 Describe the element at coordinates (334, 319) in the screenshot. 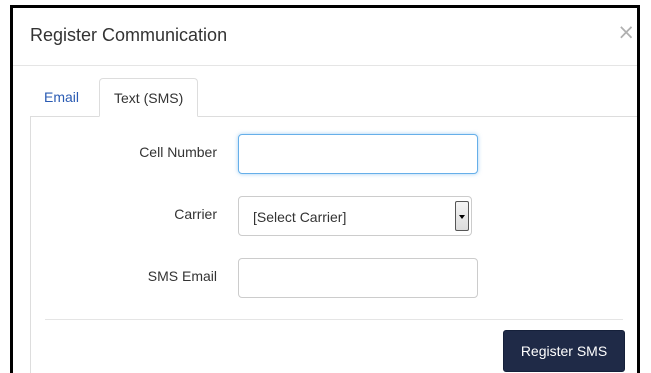

I see `footer-divider` at that location.